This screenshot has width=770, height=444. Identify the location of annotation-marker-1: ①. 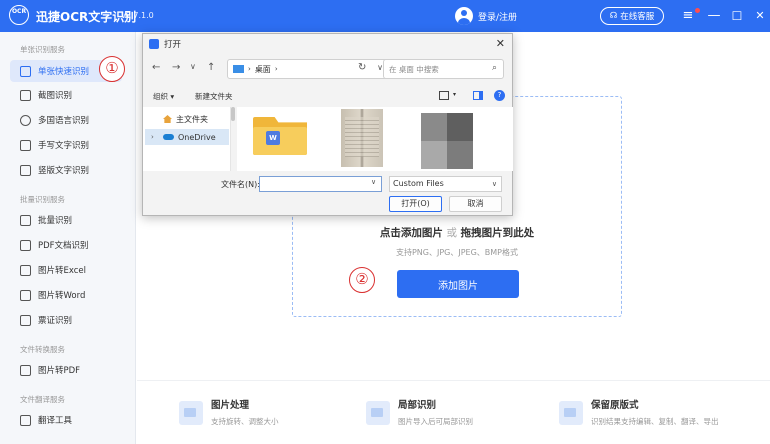
(112, 69).